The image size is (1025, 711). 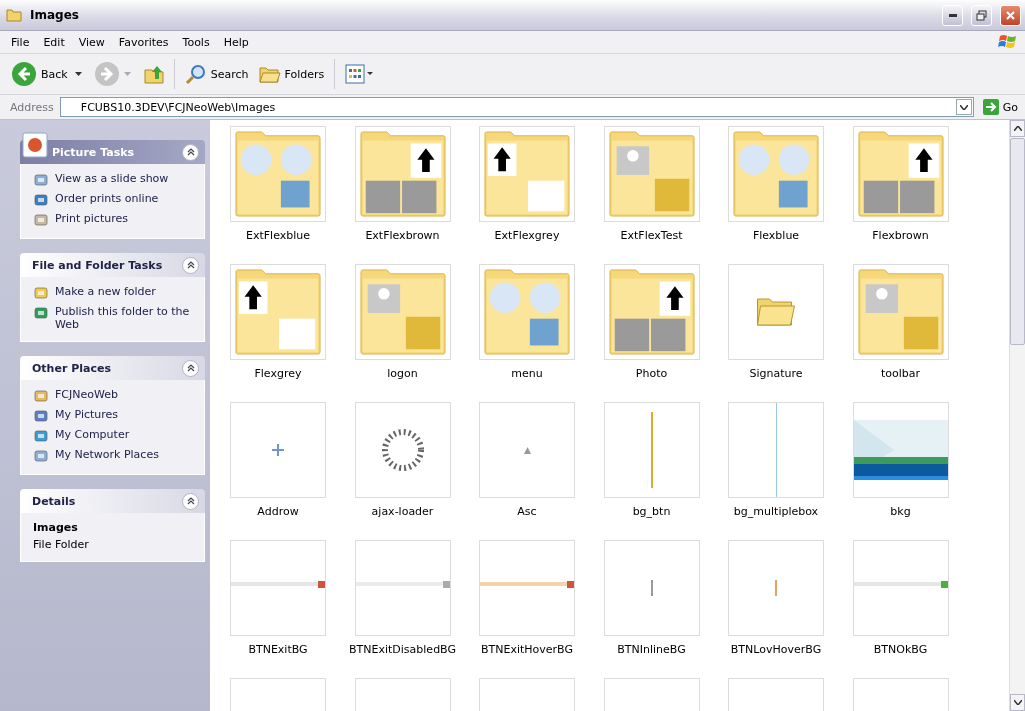 What do you see at coordinates (990, 107) in the screenshot?
I see `go-arrow-icon` at bounding box center [990, 107].